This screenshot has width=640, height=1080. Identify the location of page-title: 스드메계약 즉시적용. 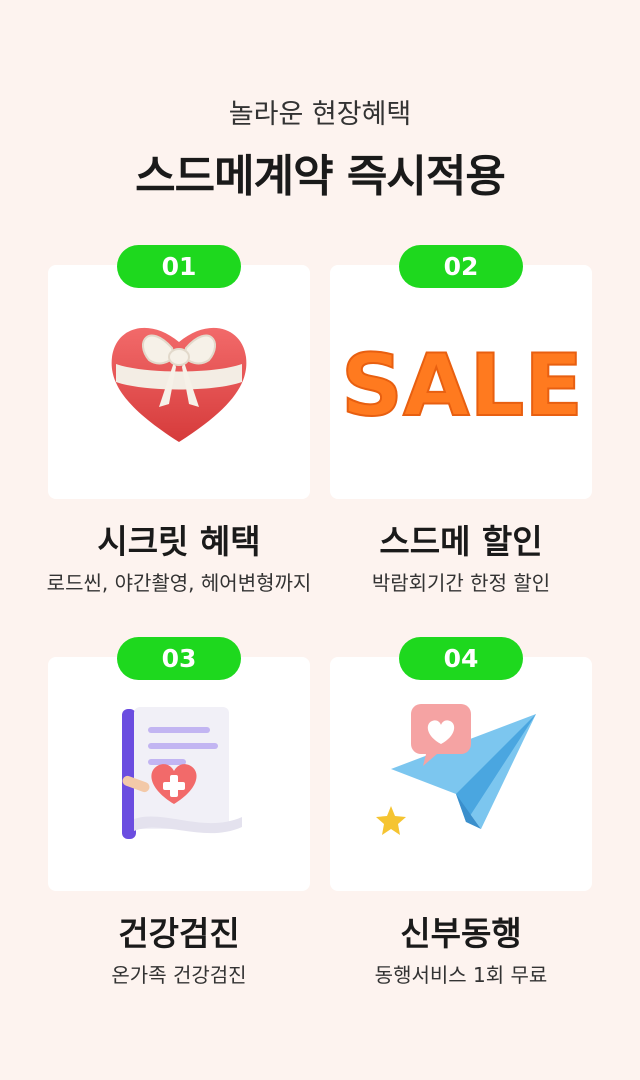
(320, 176).